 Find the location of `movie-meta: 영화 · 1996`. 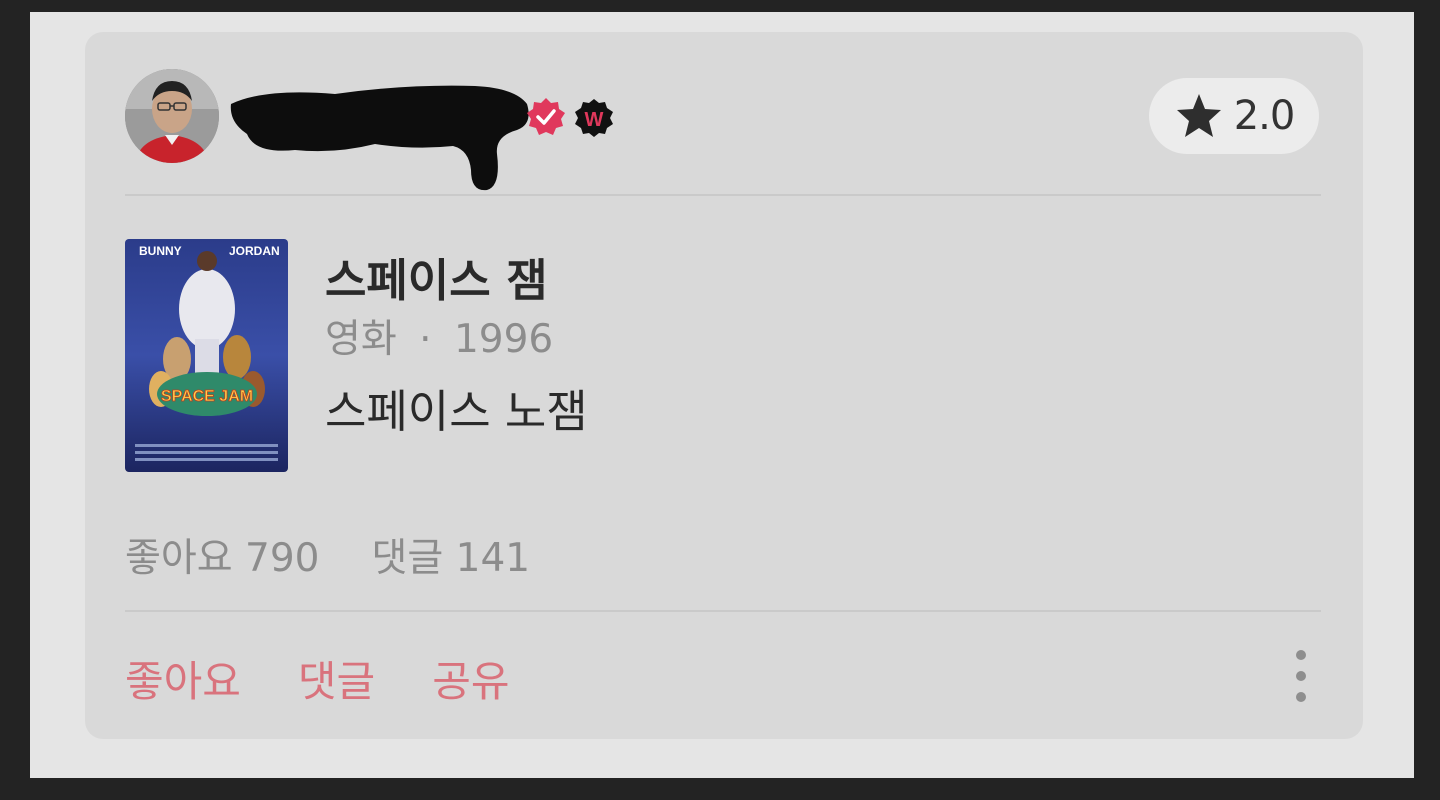

movie-meta: 영화 · 1996 is located at coordinates (439, 336).